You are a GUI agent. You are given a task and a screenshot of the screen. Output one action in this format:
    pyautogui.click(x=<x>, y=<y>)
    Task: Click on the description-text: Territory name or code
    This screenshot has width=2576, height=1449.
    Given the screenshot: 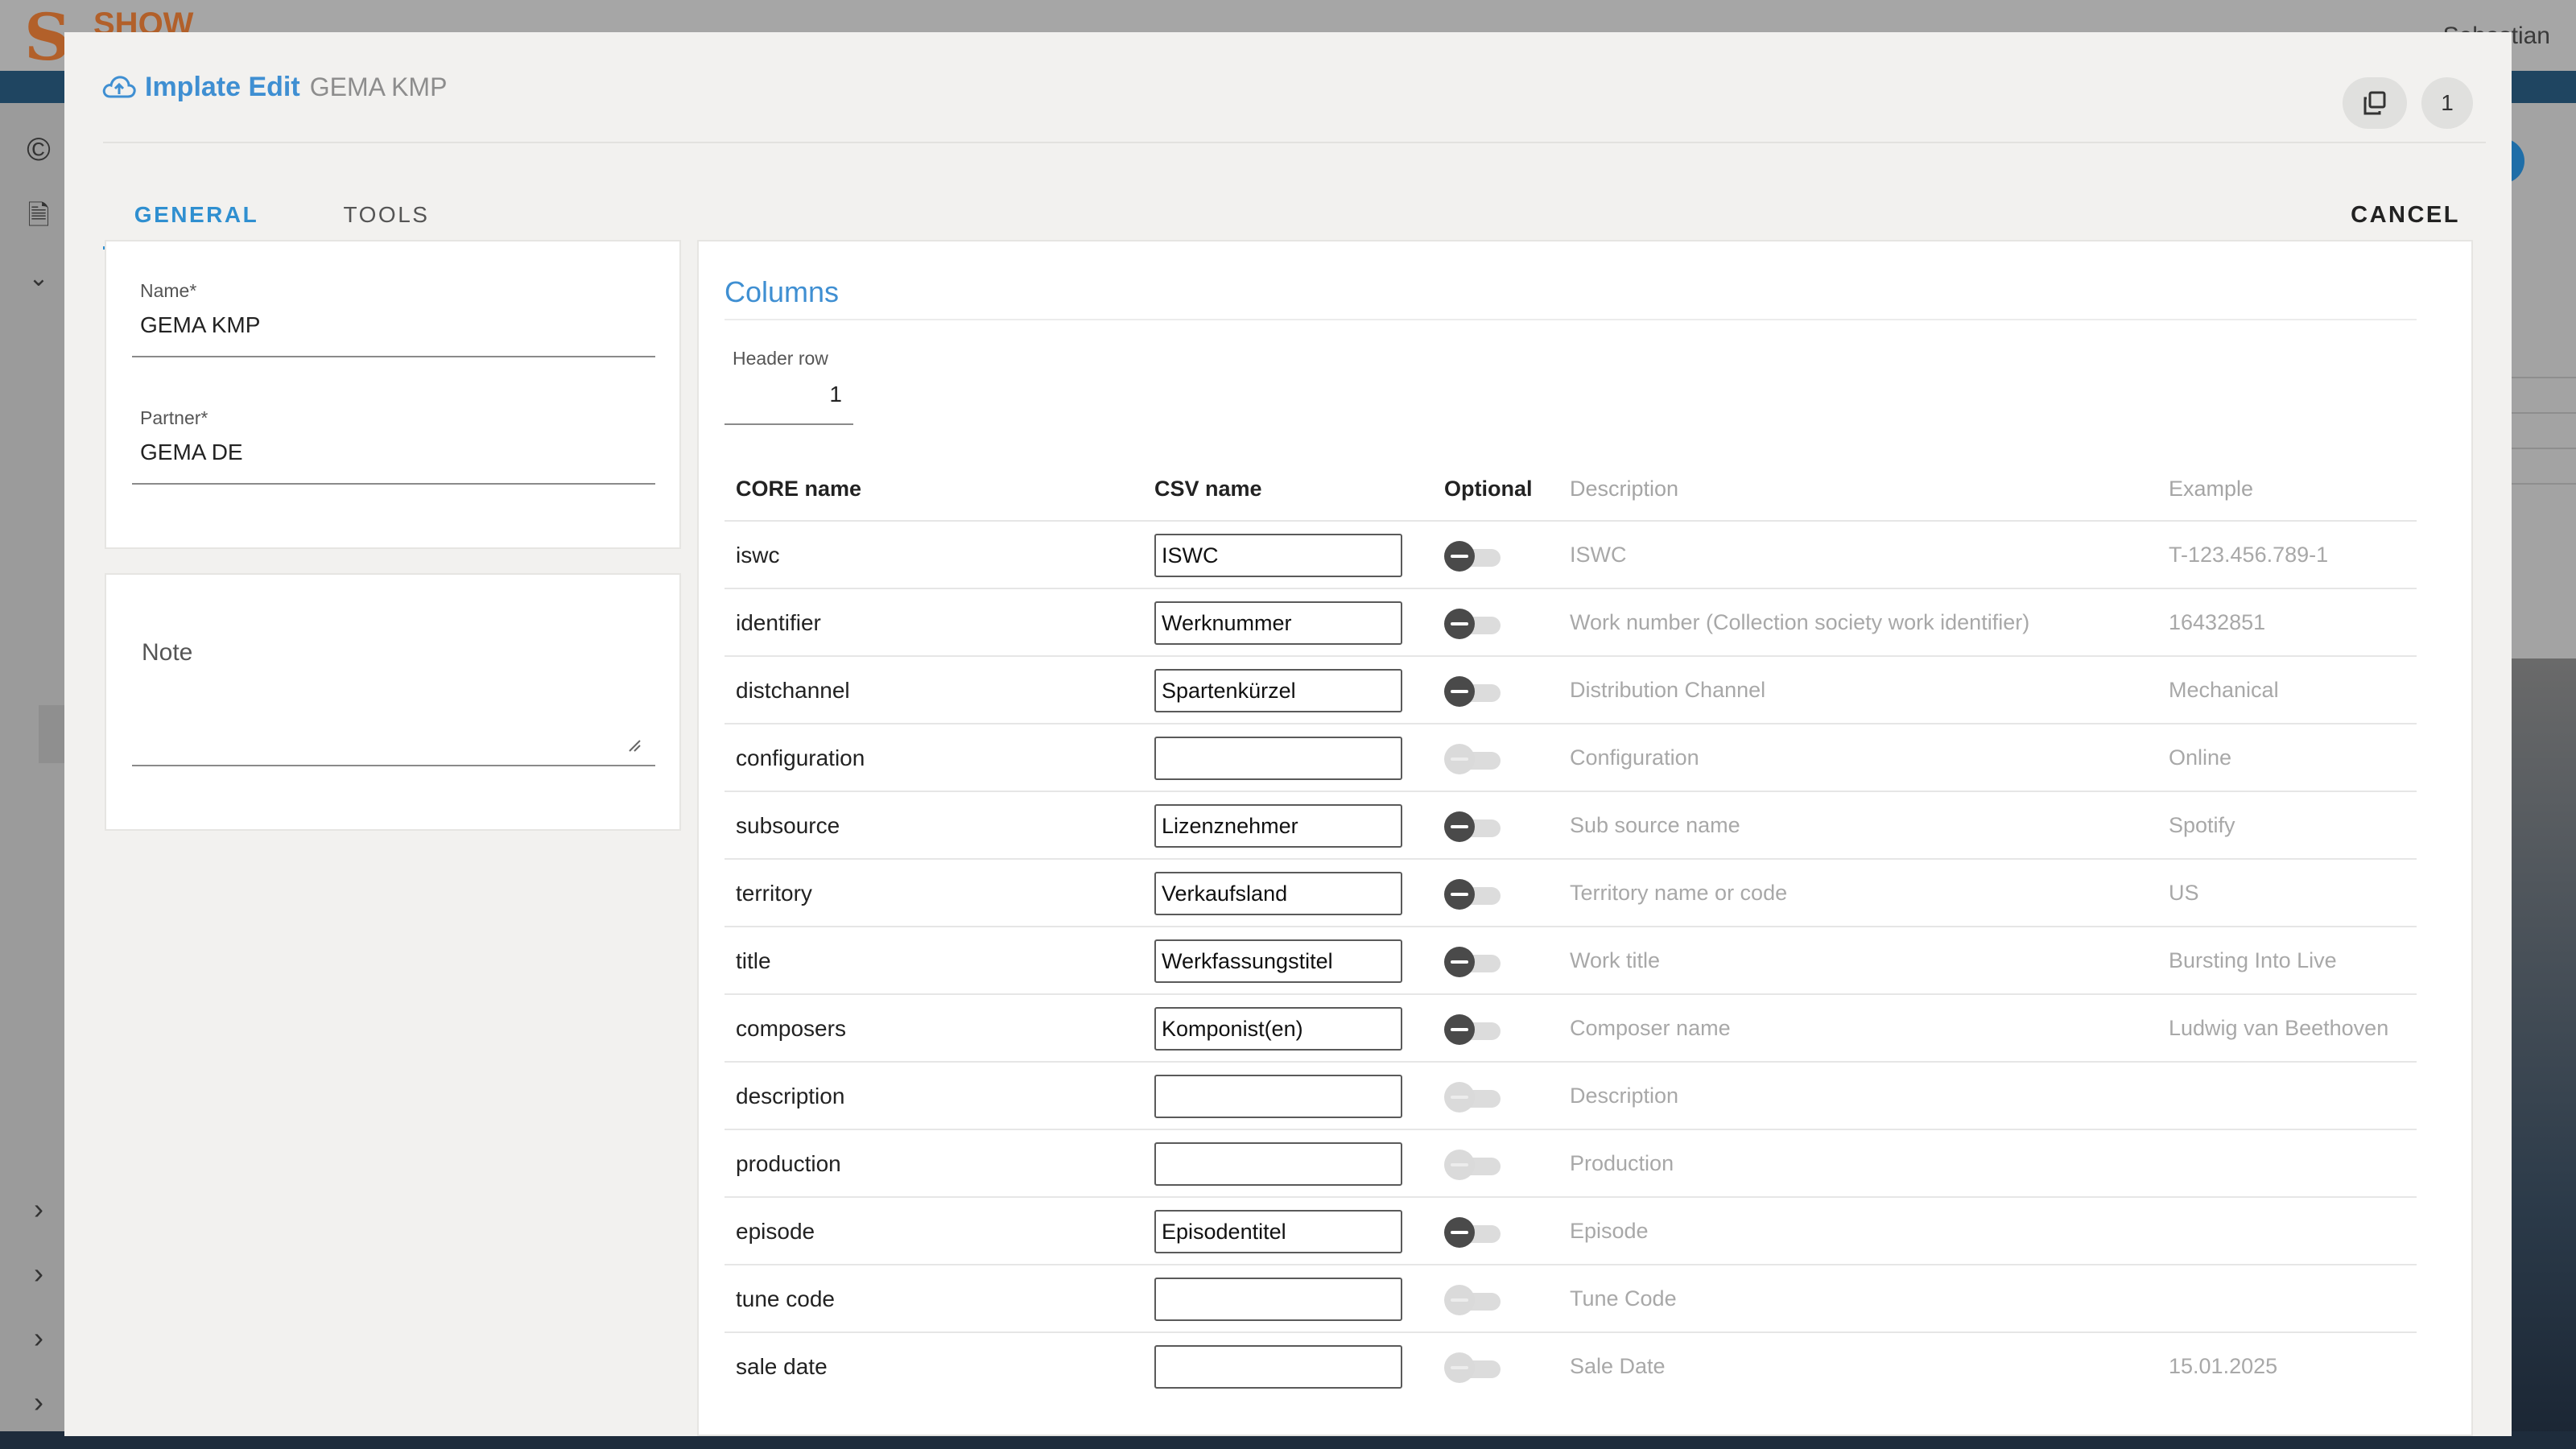 What is the action you would take?
    pyautogui.click(x=1679, y=893)
    